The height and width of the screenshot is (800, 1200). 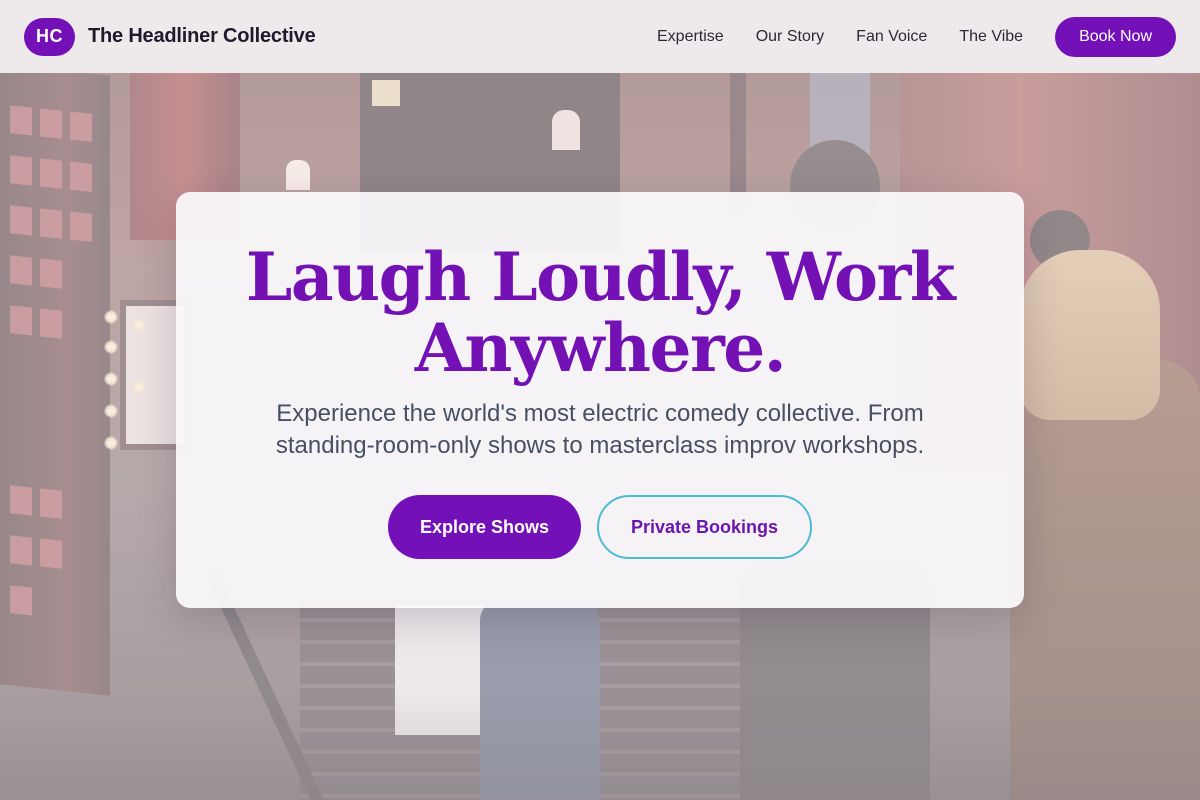 I want to click on nav-link-the-vibe: The Vibe, so click(x=991, y=37).